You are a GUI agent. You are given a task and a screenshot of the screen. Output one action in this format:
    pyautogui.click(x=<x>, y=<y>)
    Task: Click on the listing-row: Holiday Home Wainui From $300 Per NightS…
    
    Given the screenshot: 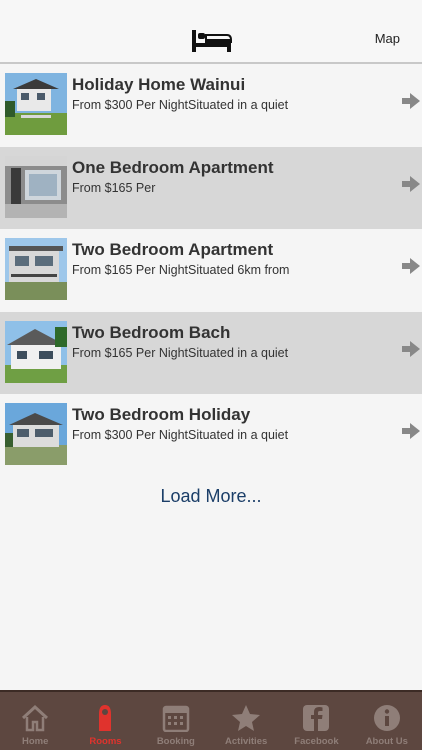 What is the action you would take?
    pyautogui.click(x=211, y=105)
    